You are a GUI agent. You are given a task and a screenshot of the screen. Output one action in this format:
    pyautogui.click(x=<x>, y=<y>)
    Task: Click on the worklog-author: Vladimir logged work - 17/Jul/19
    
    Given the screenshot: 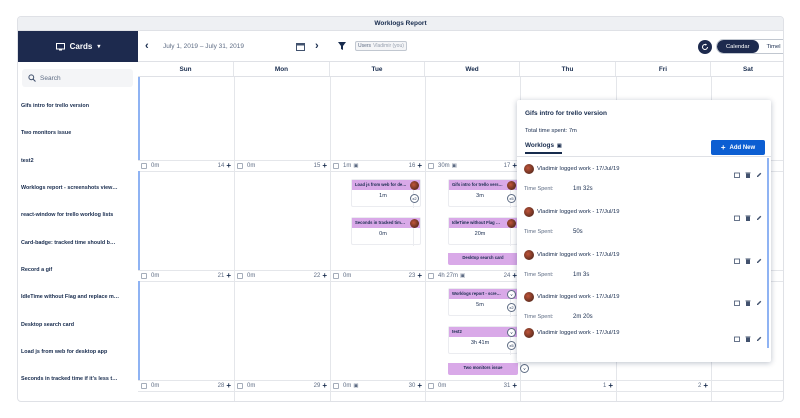 What is the action you would take?
    pyautogui.click(x=578, y=212)
    